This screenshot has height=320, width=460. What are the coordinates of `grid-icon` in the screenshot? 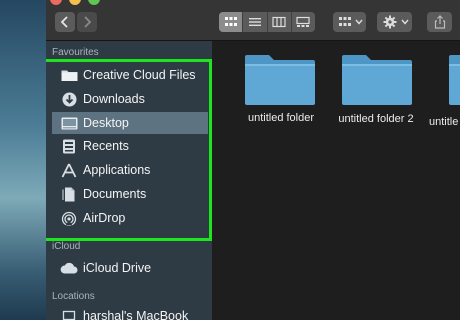 It's located at (230, 21).